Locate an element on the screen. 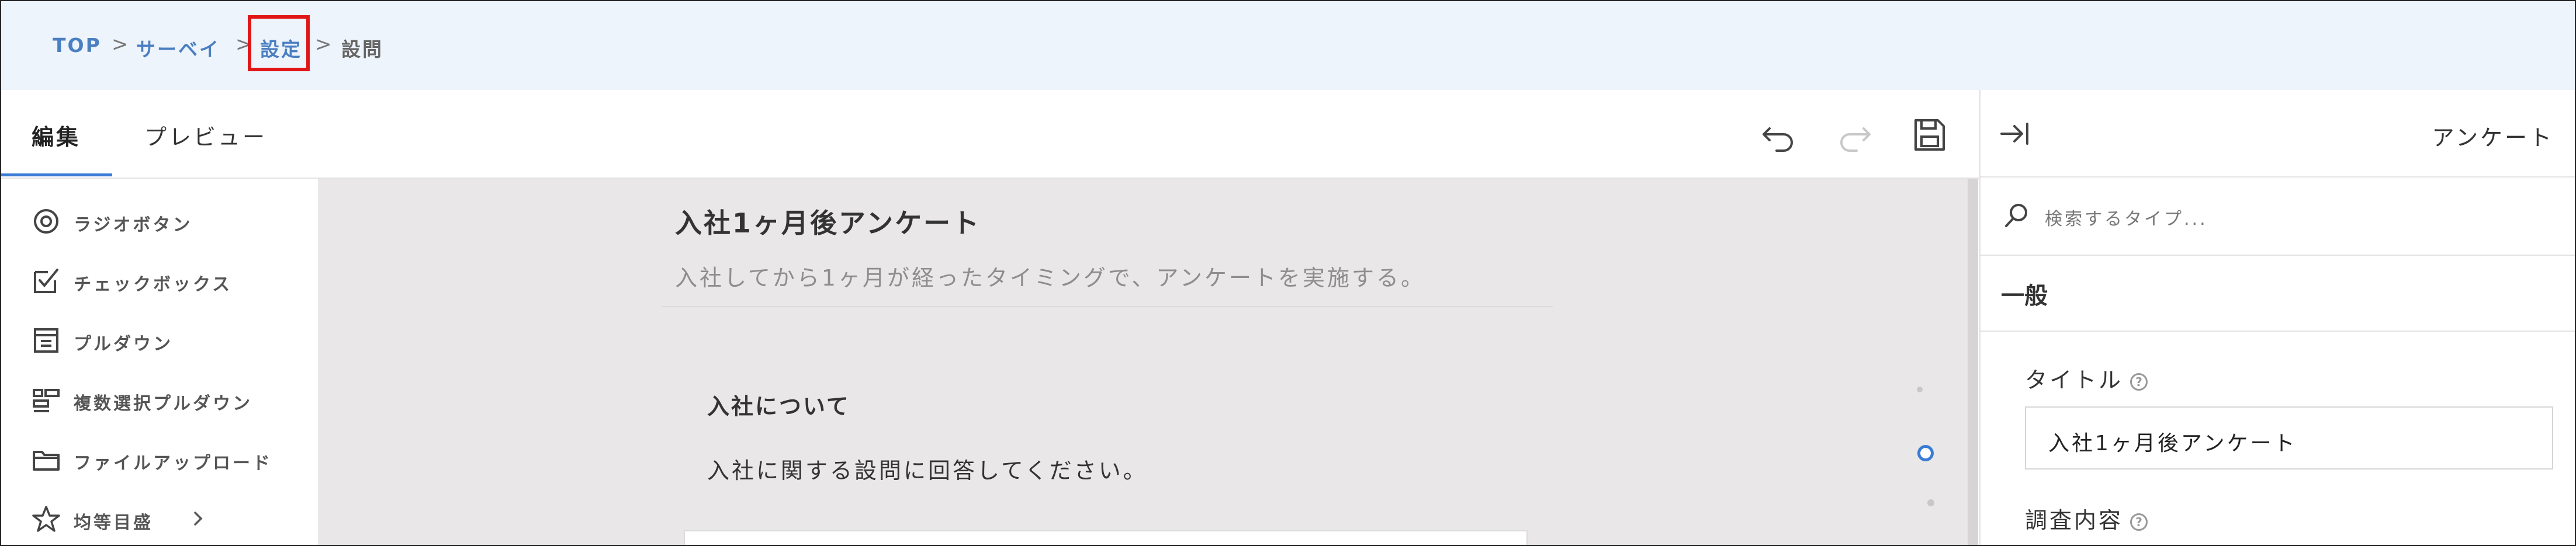  section-title: 入社について is located at coordinates (779, 404).